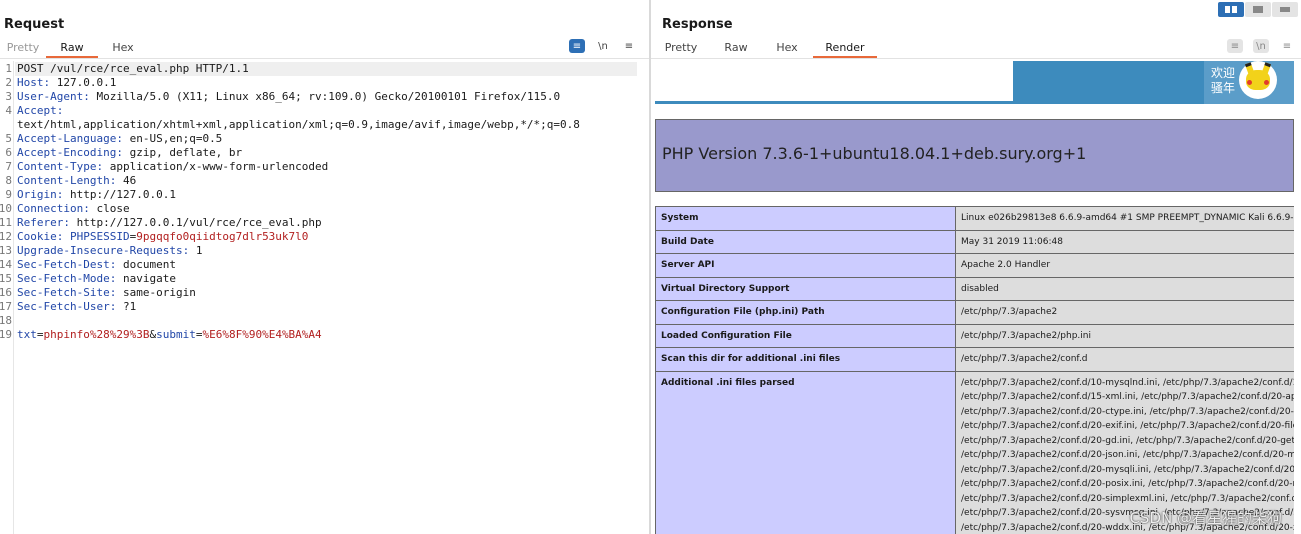 The image size is (1301, 534). What do you see at coordinates (63, 292) in the screenshot?
I see `header-name: Sec-Fetch-Site` at bounding box center [63, 292].